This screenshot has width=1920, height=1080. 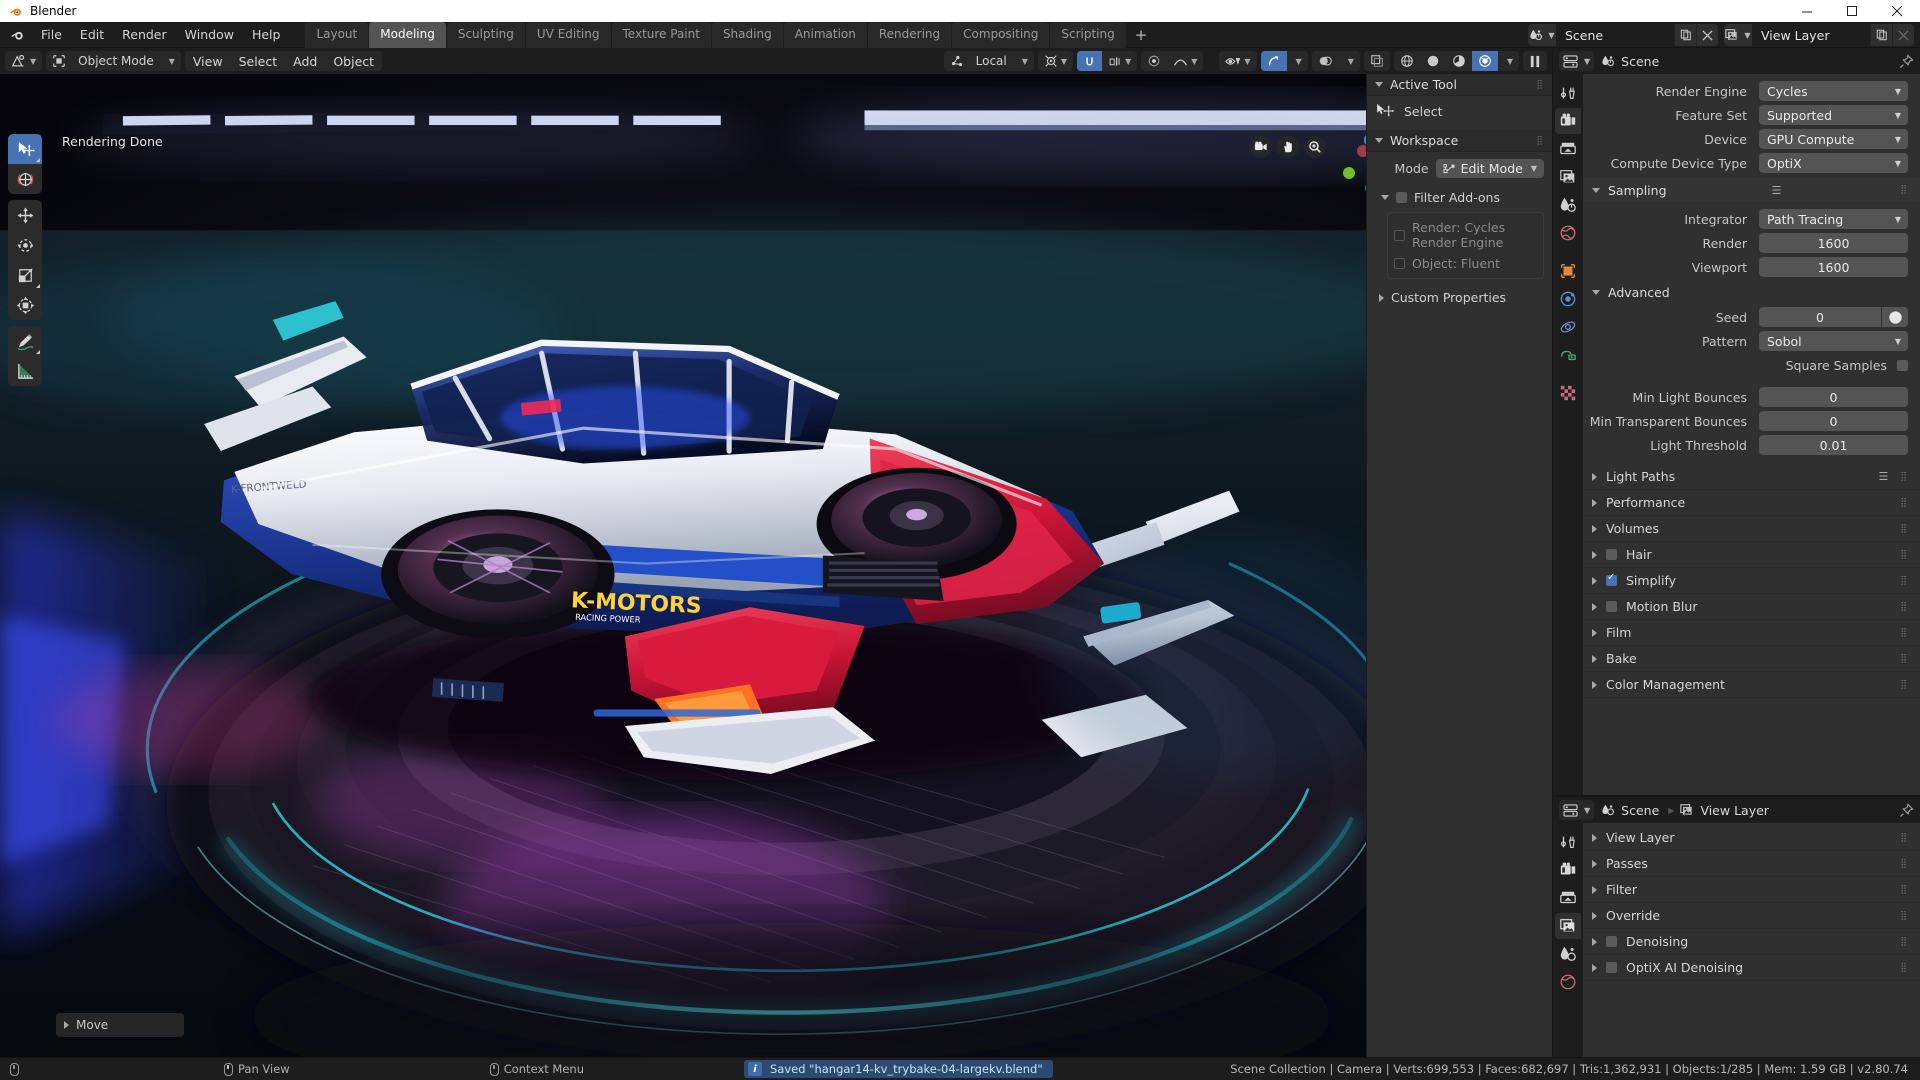 What do you see at coordinates (991, 61) in the screenshot?
I see `transform-orientation-label: Local` at bounding box center [991, 61].